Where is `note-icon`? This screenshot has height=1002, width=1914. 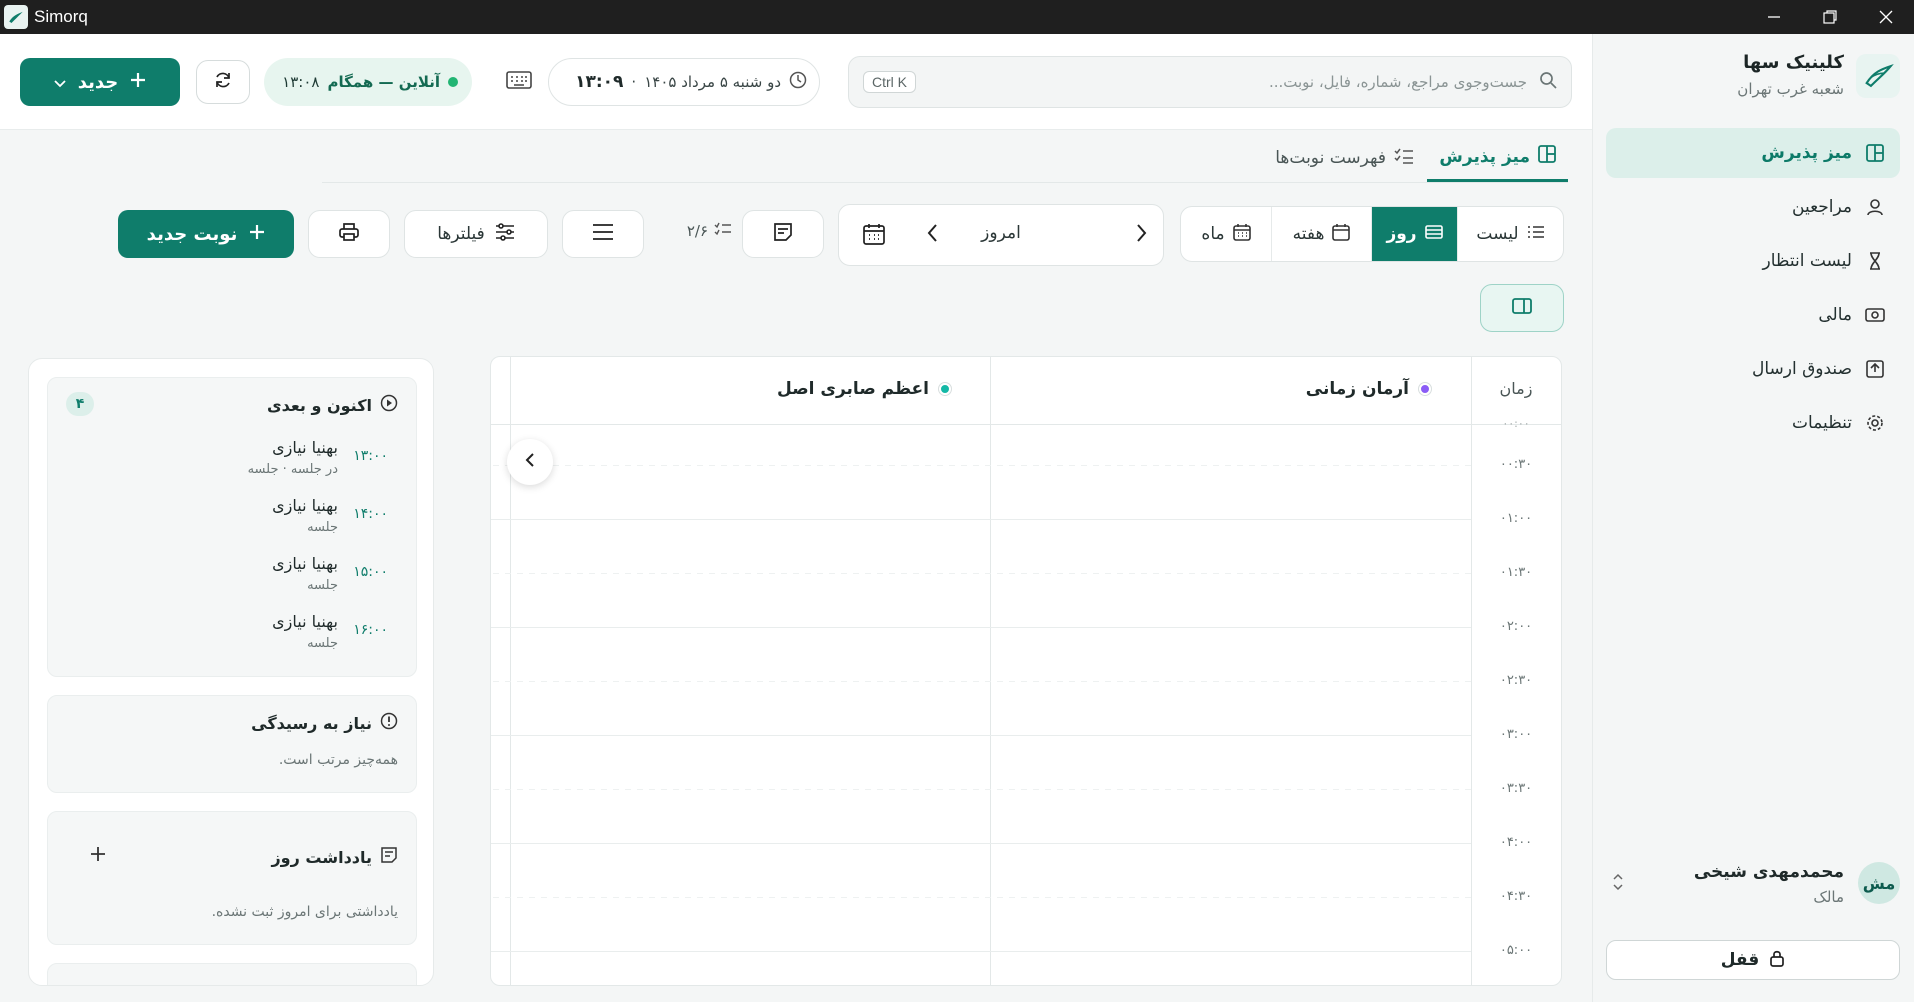 note-icon is located at coordinates (783, 234).